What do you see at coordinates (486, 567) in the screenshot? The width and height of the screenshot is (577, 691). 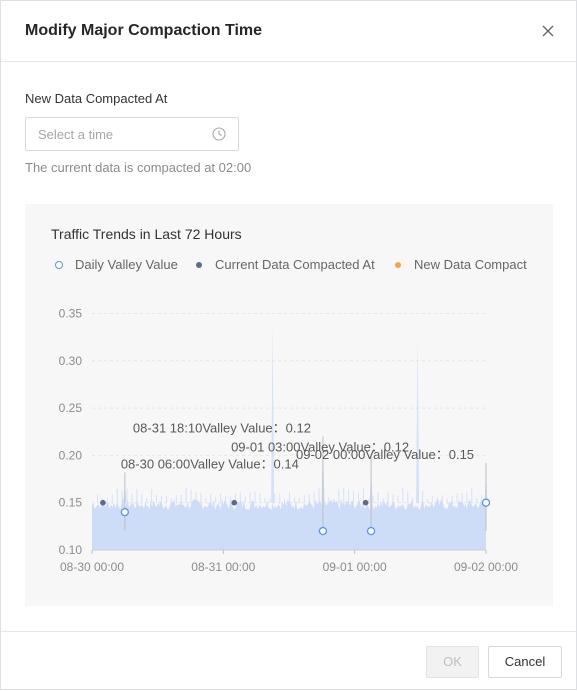 I see `x-tick-label: 09-02 00:00` at bounding box center [486, 567].